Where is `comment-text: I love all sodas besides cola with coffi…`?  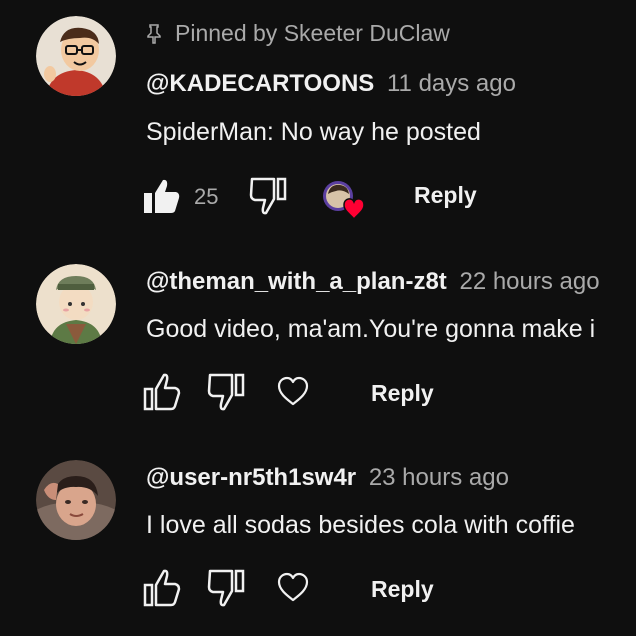 comment-text: I love all sodas besides cola with coffi… is located at coordinates (360, 525).